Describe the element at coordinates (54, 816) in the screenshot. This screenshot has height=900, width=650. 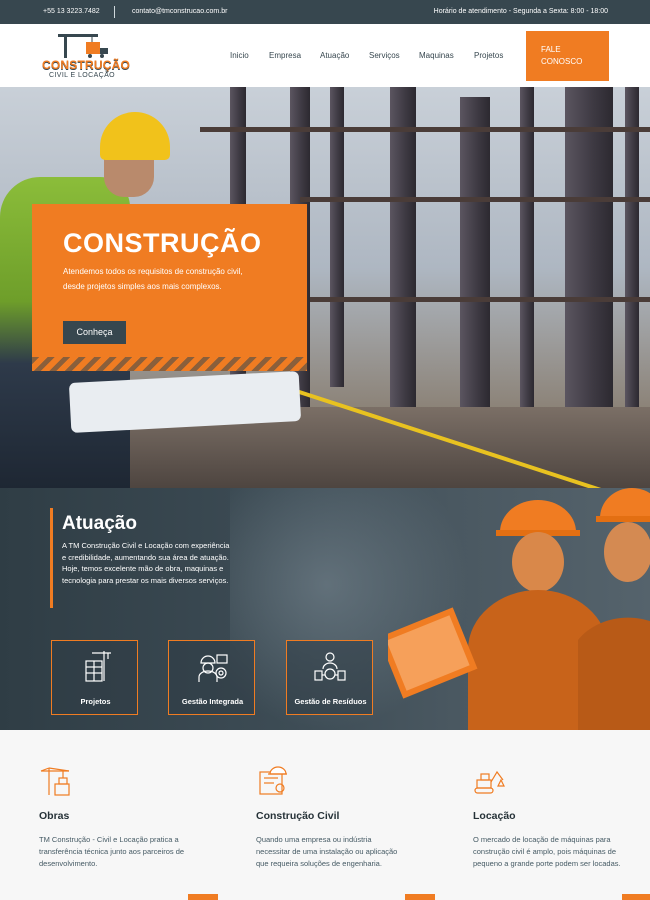
I see `service-title: Obras` at that location.